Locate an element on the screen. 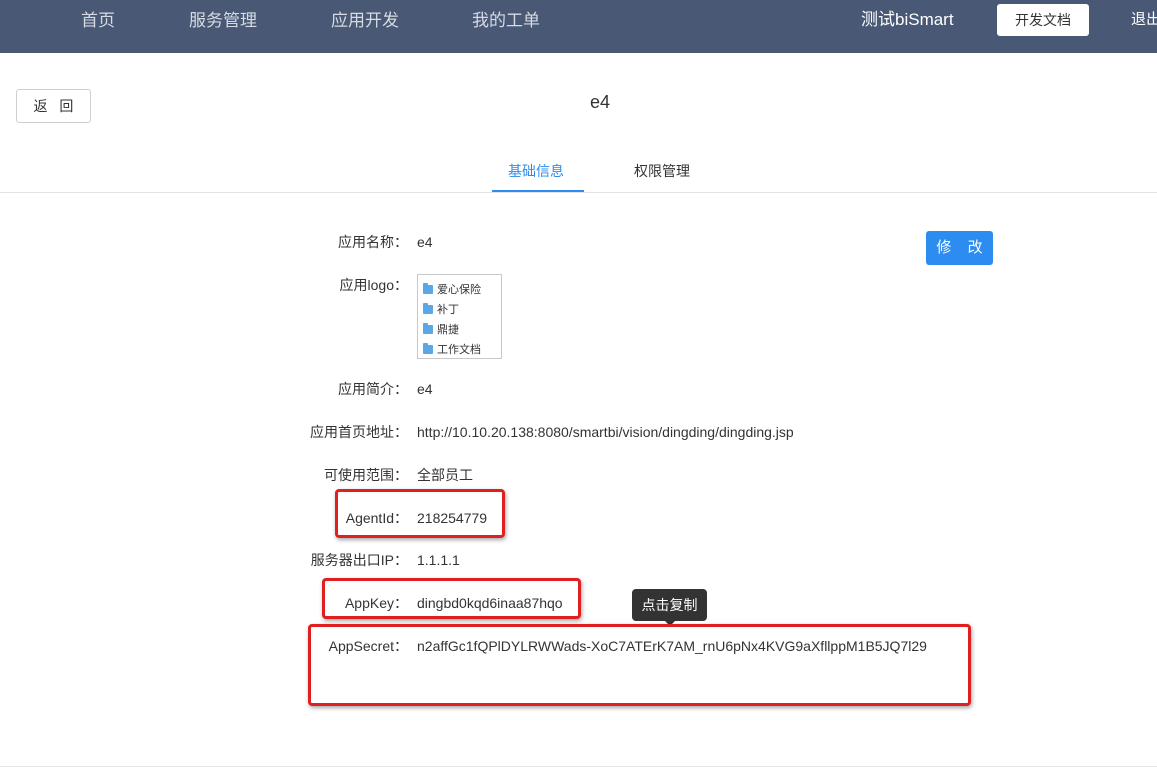 The height and width of the screenshot is (783, 1157). app-name-label: 应用名称： is located at coordinates (373, 242).